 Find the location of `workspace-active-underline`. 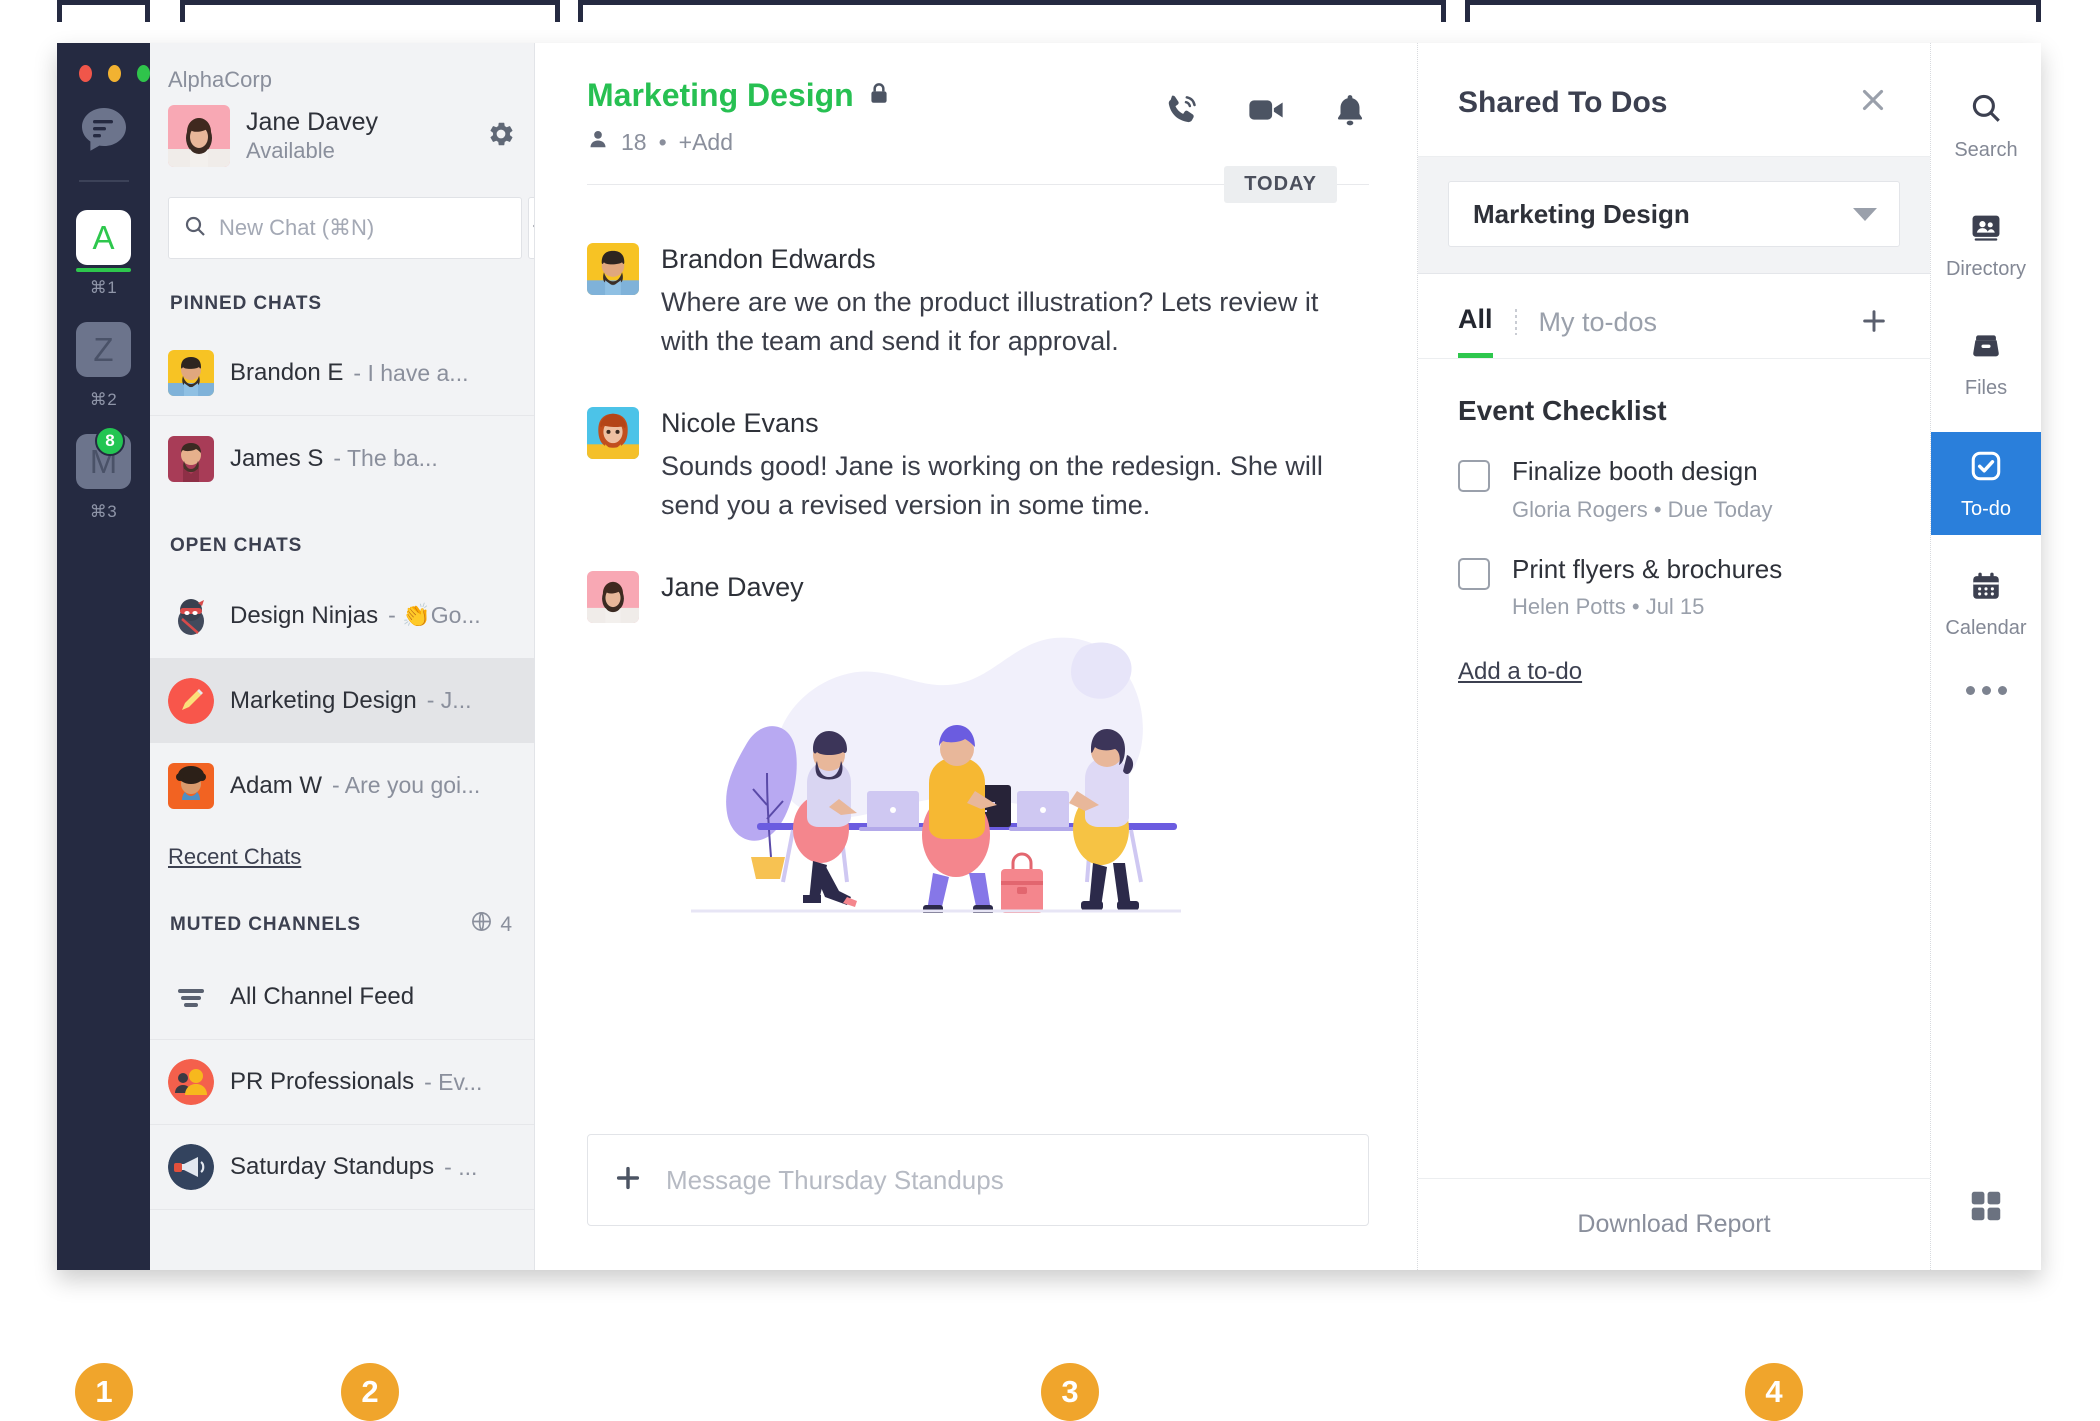

workspace-active-underline is located at coordinates (103, 270).